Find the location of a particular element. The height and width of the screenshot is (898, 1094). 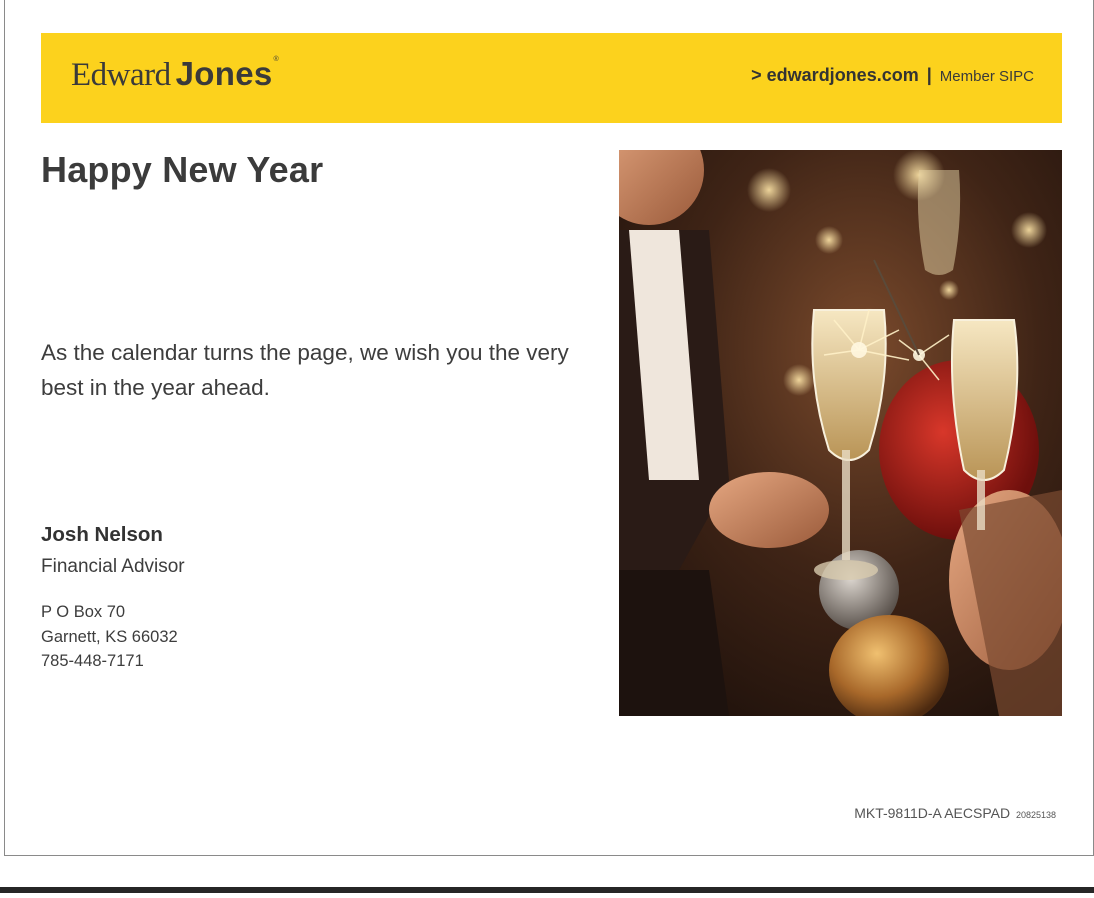

page-title: Happy New Year is located at coordinates (182, 169).